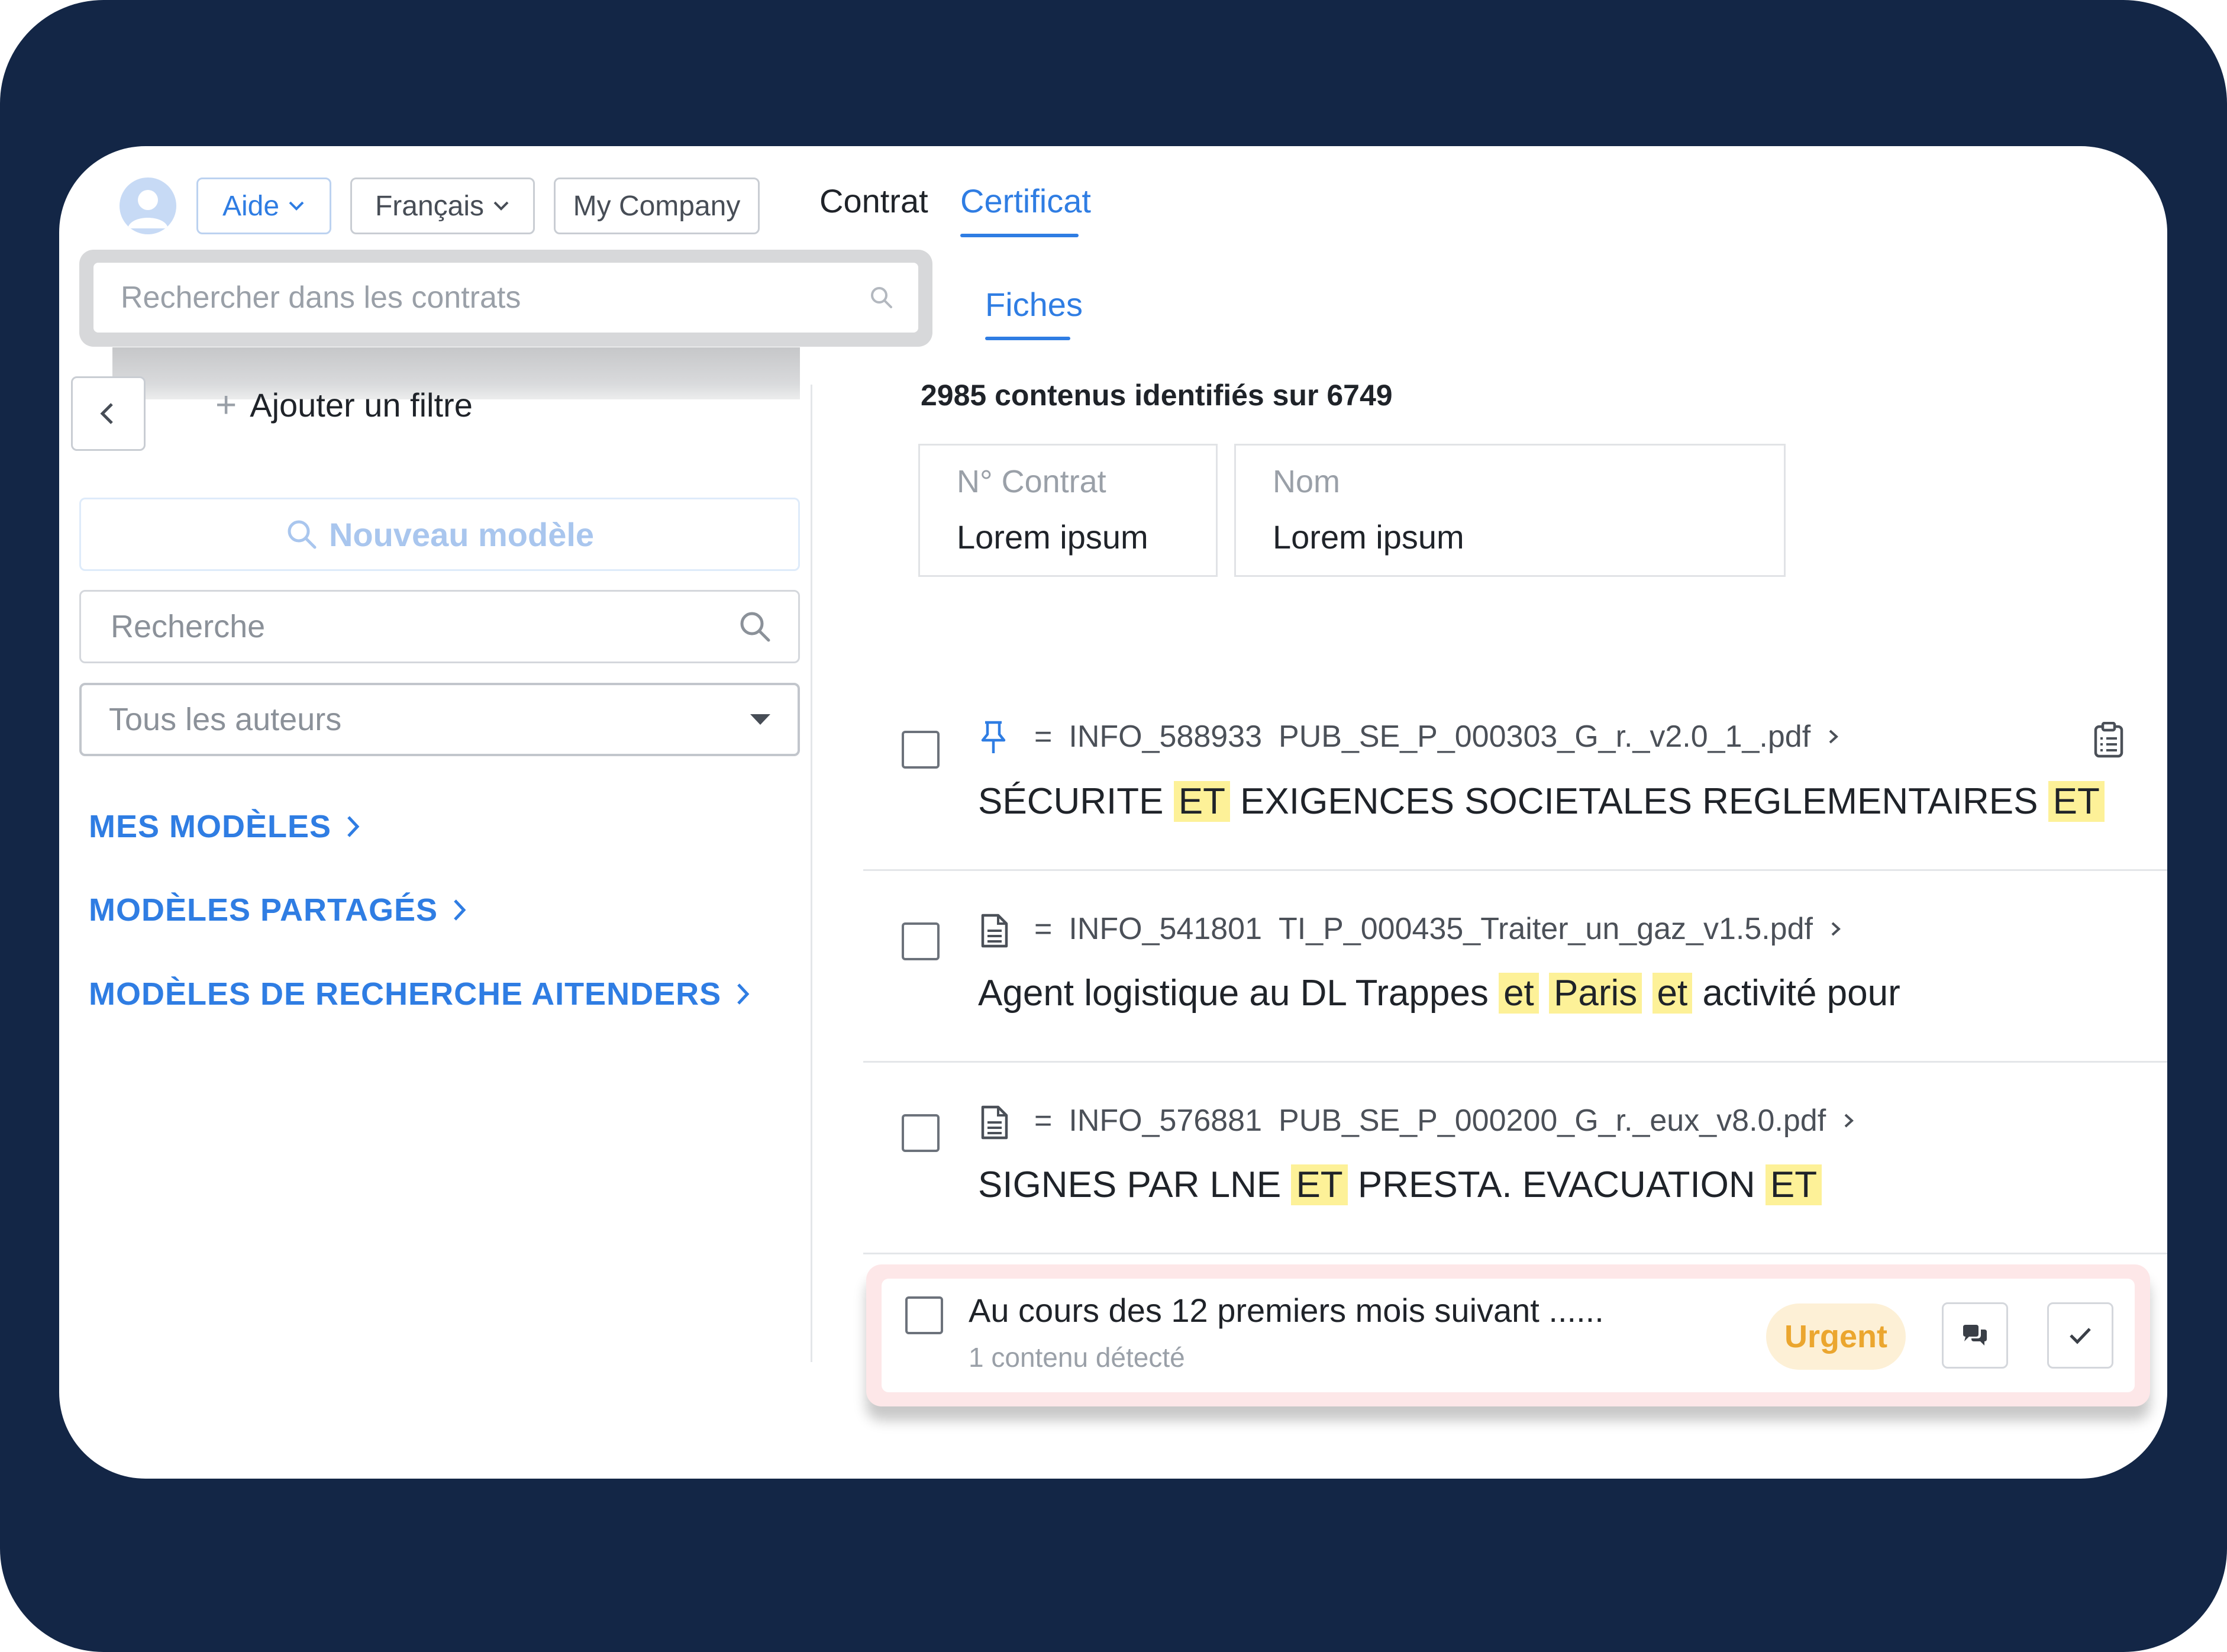  Describe the element at coordinates (1019, 236) in the screenshot. I see `tab-certificat-underline` at that location.